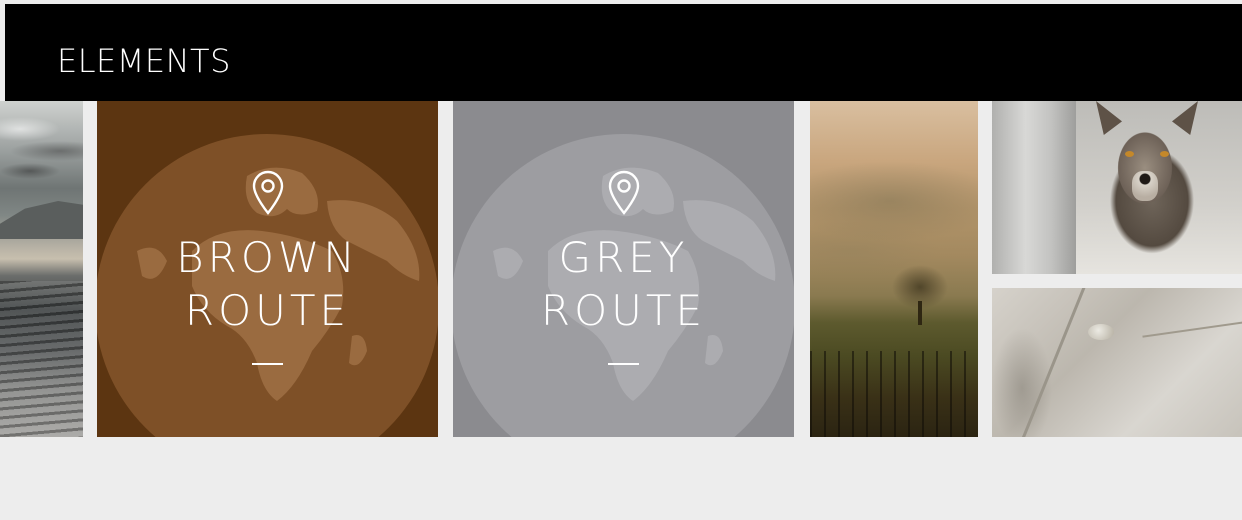 The width and height of the screenshot is (1242, 520). What do you see at coordinates (623, 284) in the screenshot?
I see `route-title: GREY ROUTE` at bounding box center [623, 284].